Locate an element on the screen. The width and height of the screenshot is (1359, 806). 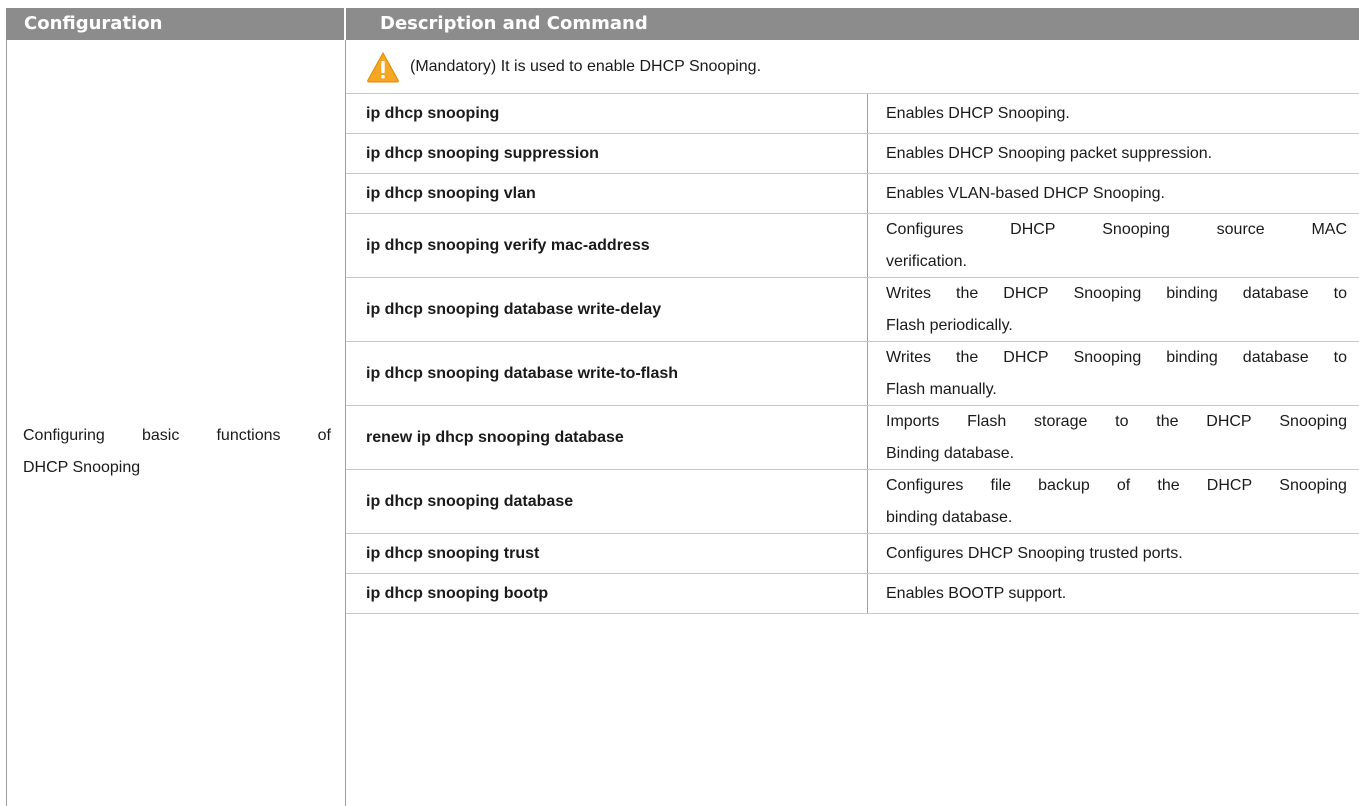
description-cell: Enables DHCP Snooping. is located at coordinates (1113, 113).